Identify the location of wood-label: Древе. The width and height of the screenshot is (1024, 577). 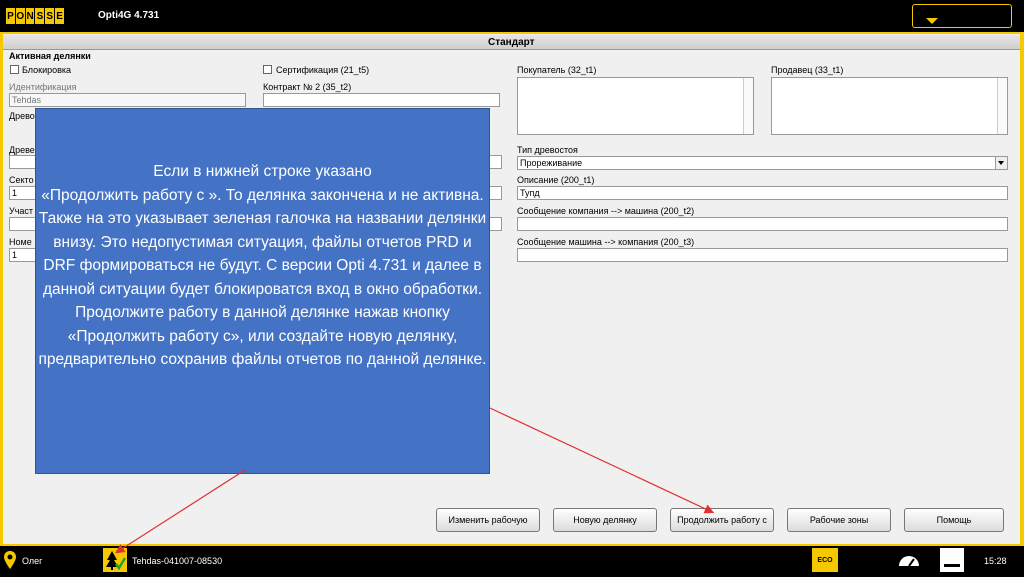
(22, 150).